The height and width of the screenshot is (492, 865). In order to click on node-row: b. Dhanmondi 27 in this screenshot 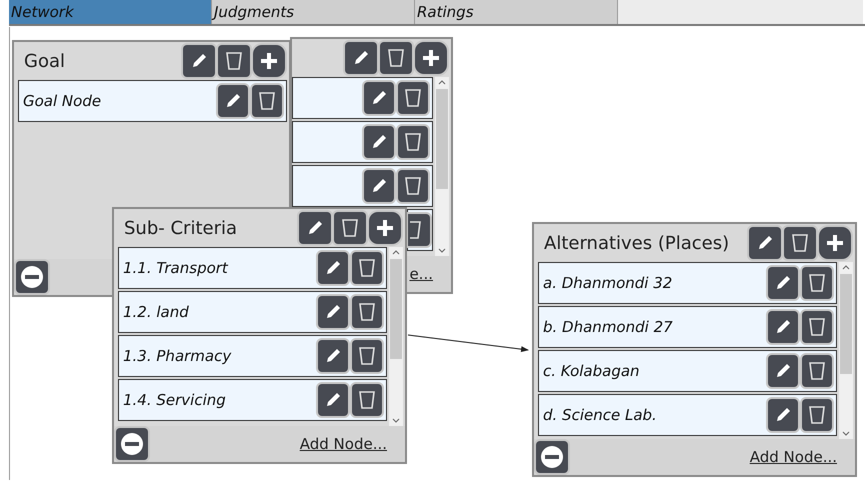, I will do `click(687, 327)`.